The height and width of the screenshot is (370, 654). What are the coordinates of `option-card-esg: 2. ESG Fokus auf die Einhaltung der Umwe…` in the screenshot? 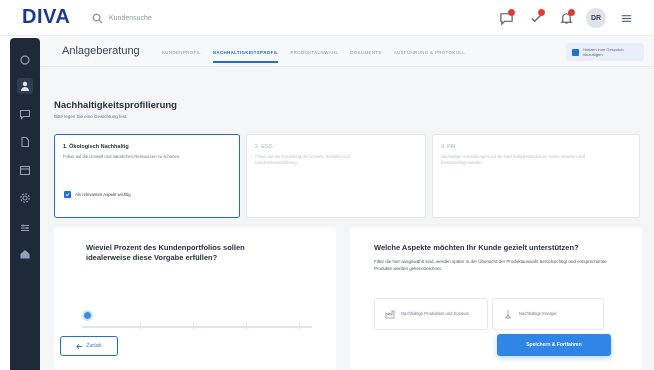 It's located at (336, 176).